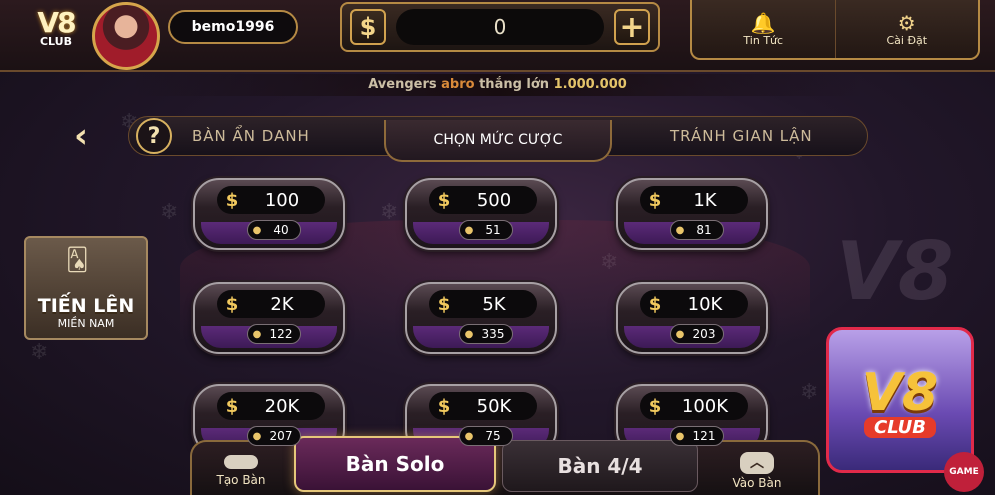 The width and height of the screenshot is (995, 495). I want to click on bet-amount-box: $1K, so click(694, 200).